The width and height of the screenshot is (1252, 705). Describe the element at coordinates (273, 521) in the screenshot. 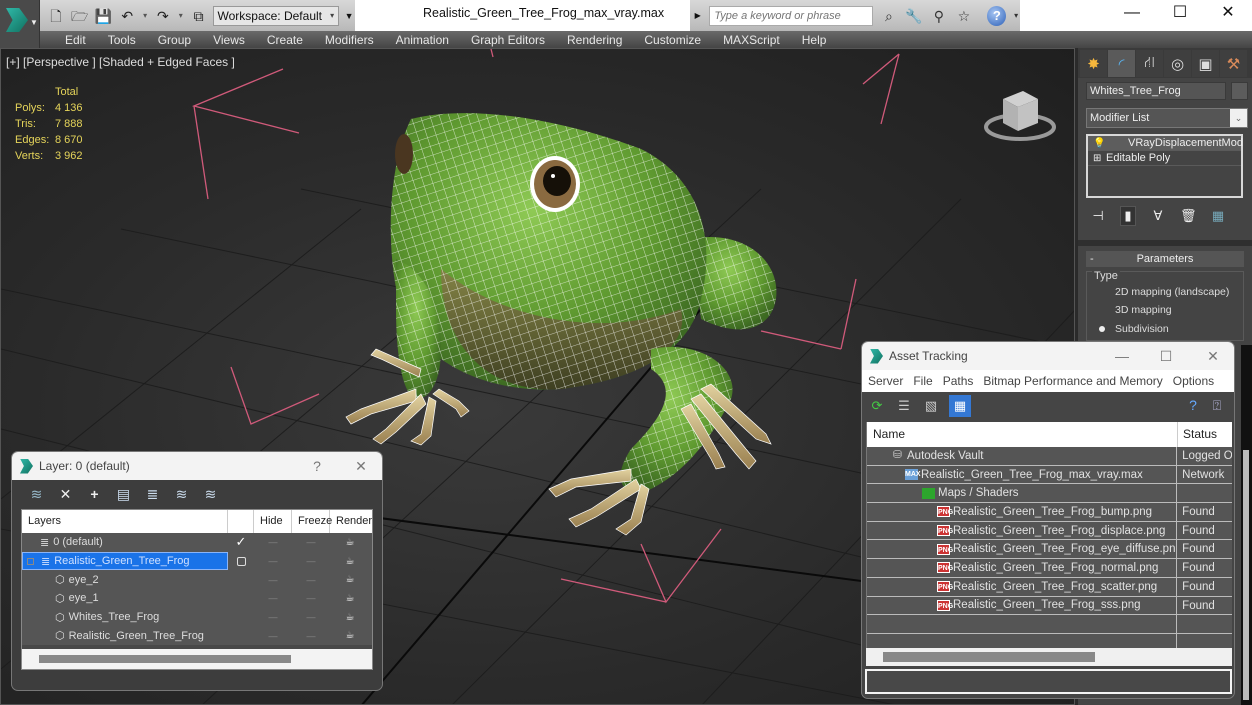

I see `column-hide: Hide` at that location.